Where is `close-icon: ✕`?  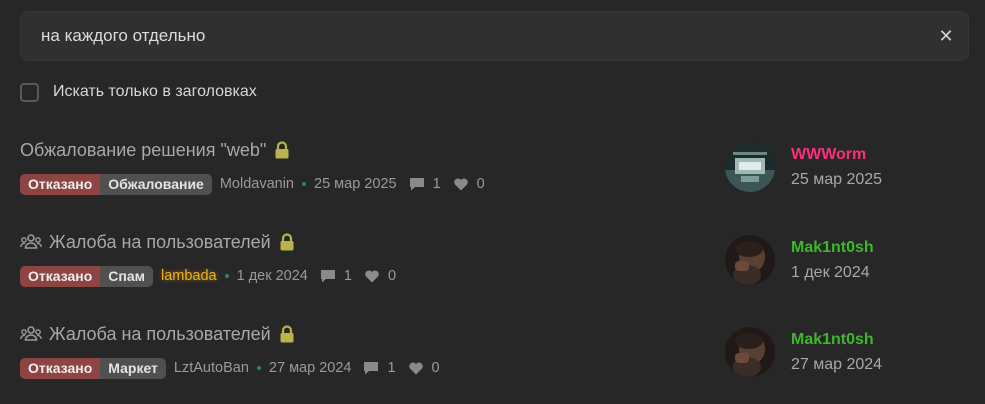 close-icon: ✕ is located at coordinates (946, 36).